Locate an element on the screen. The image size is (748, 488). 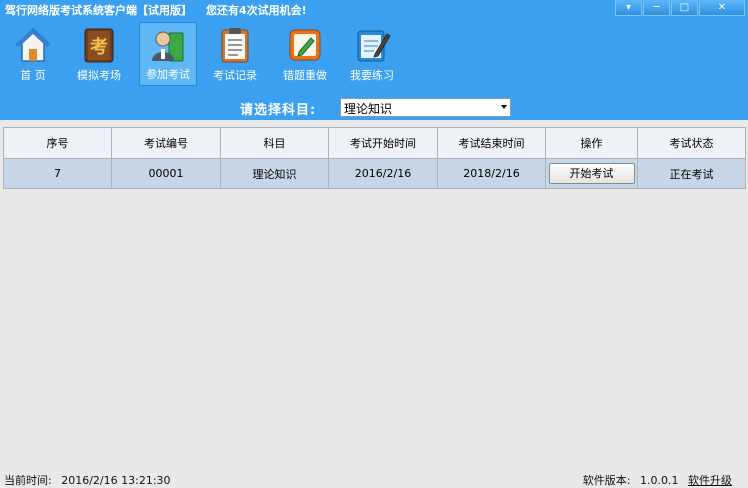
table-header-row: 序号 考试编号 科目 考试开始时间 考试结束时间 操作 考试状态 is located at coordinates (374, 143).